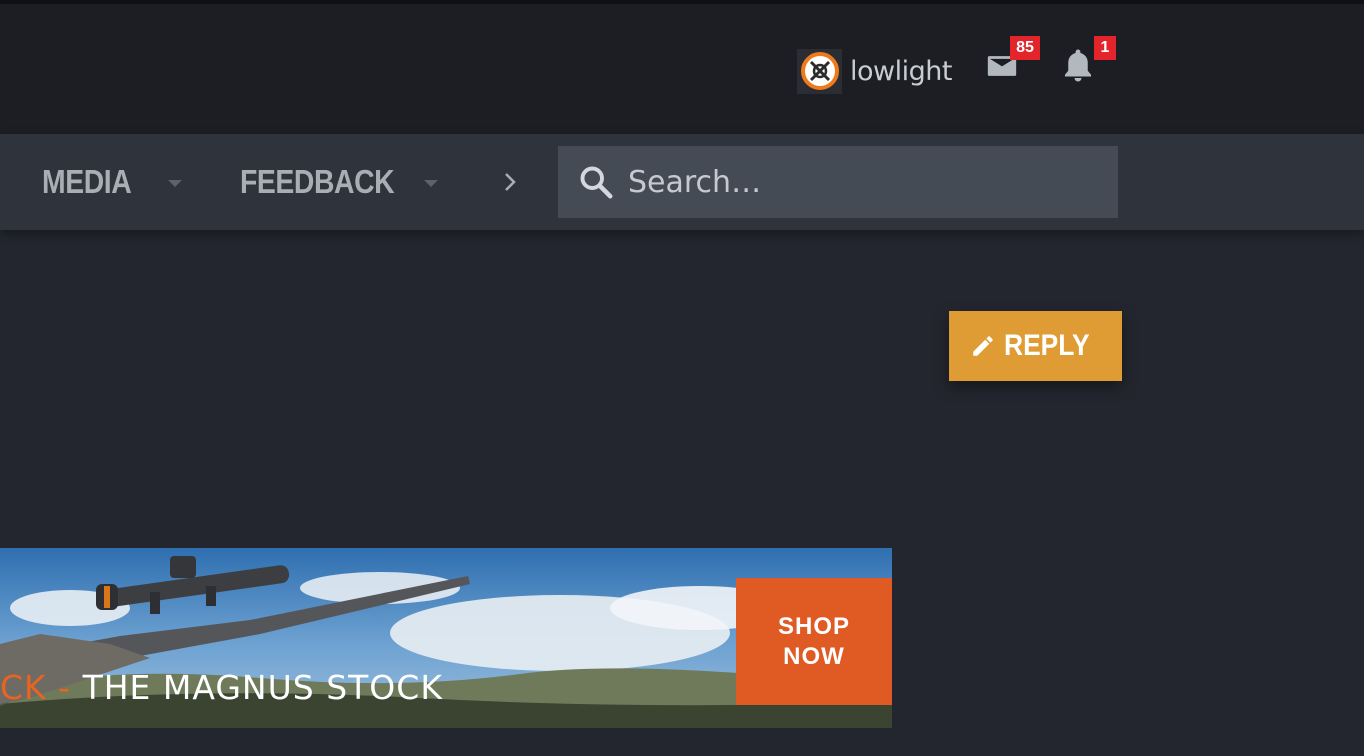  I want to click on shop-label-line1: SHOP, so click(813, 626).